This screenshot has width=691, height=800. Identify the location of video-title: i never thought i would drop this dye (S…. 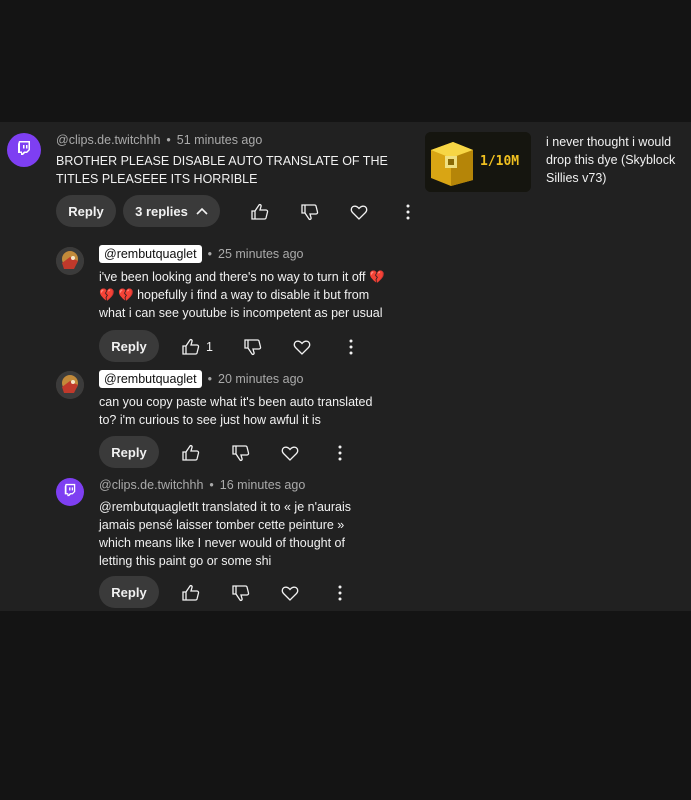
(618, 160).